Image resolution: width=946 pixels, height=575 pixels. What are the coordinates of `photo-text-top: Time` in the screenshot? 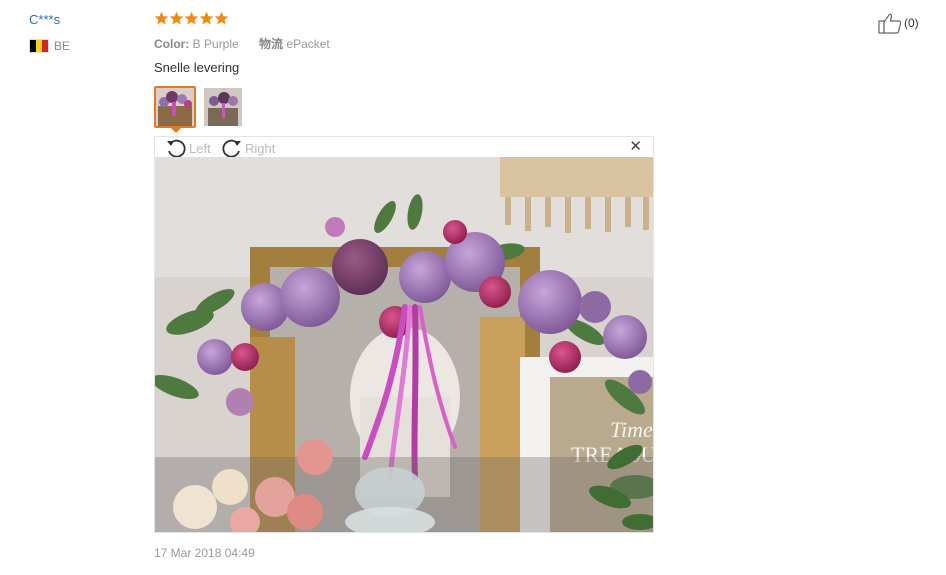 It's located at (631, 429).